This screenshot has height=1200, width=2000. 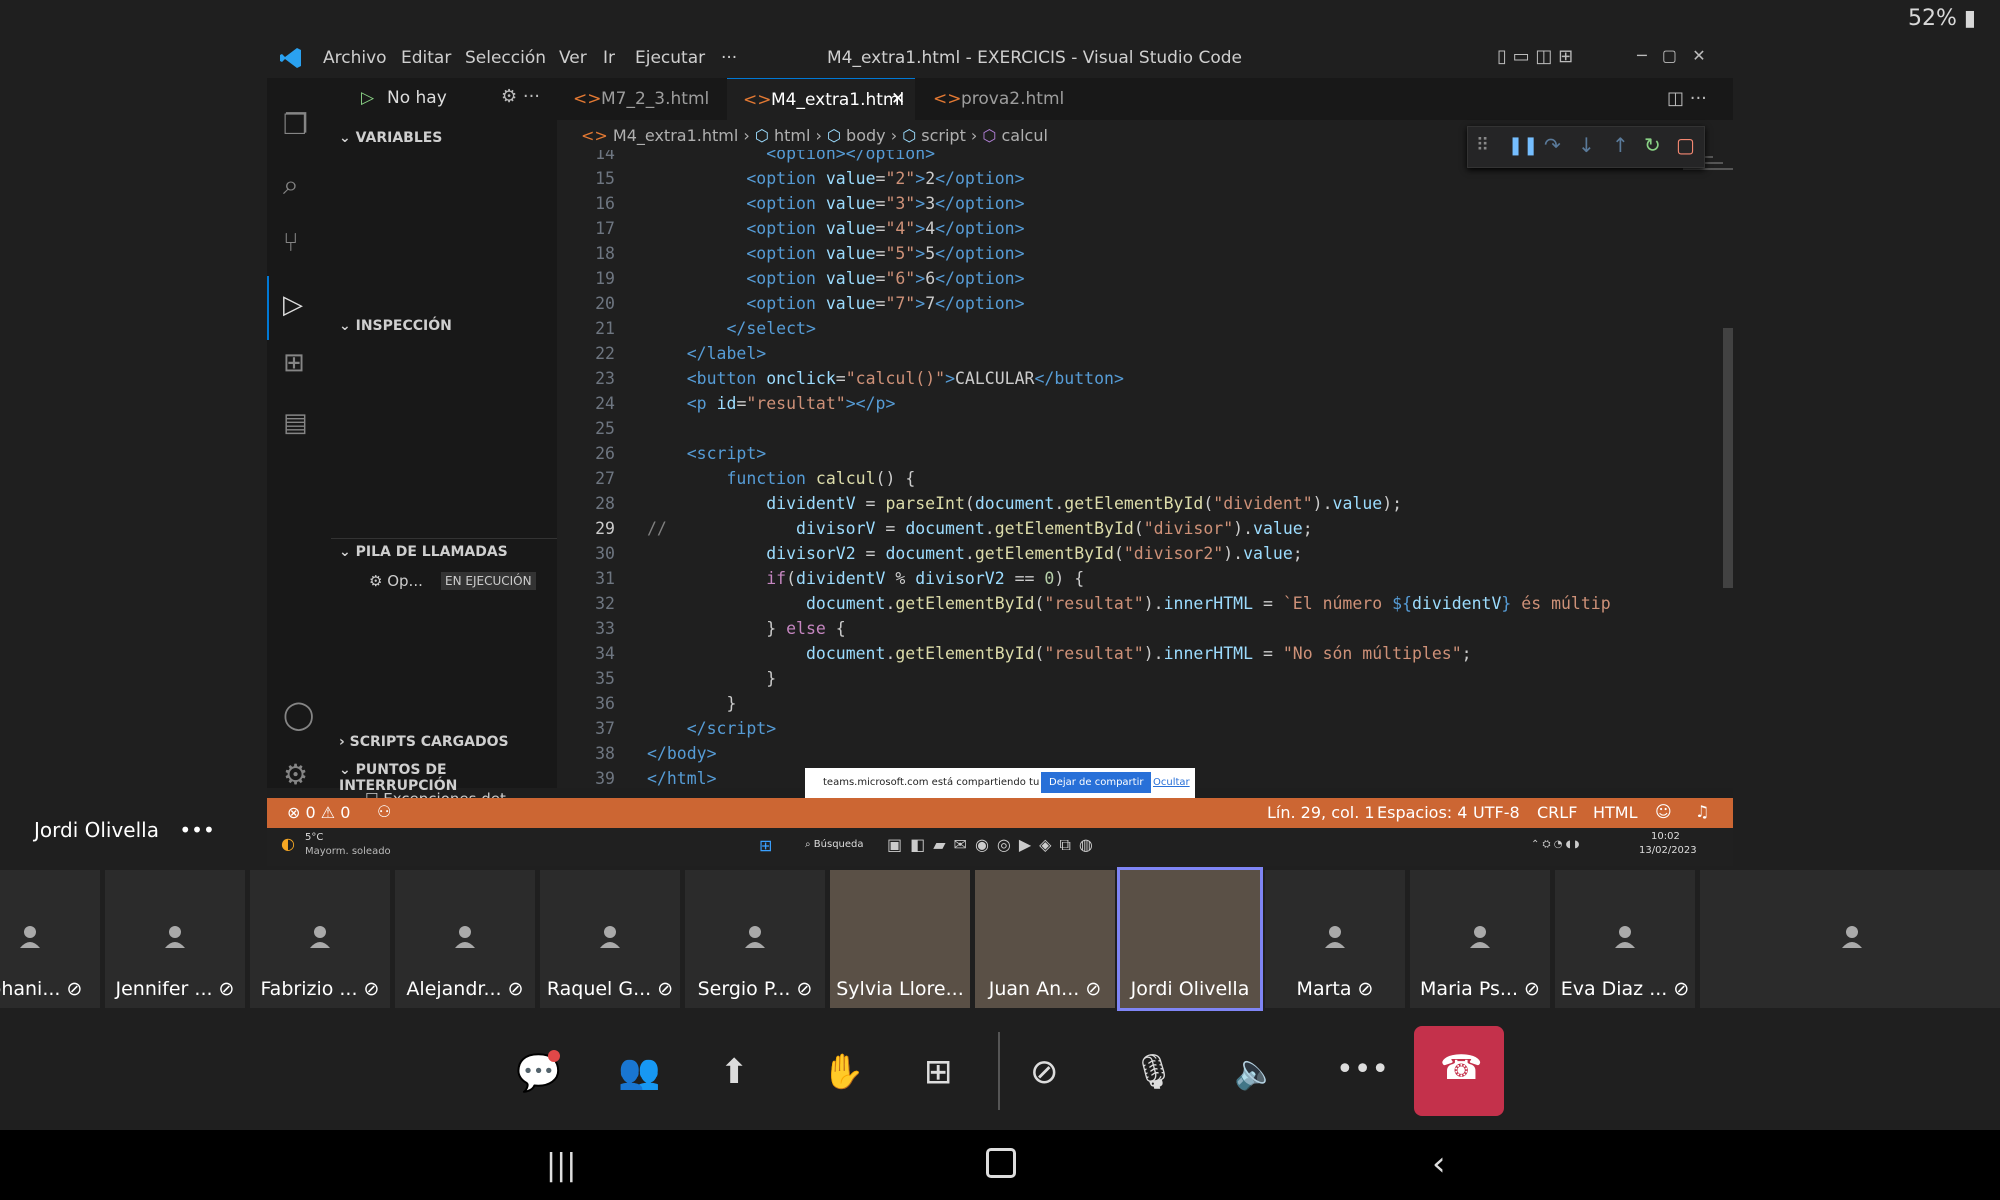 I want to click on menu-ejecutar: Ejecutar, so click(x=670, y=58).